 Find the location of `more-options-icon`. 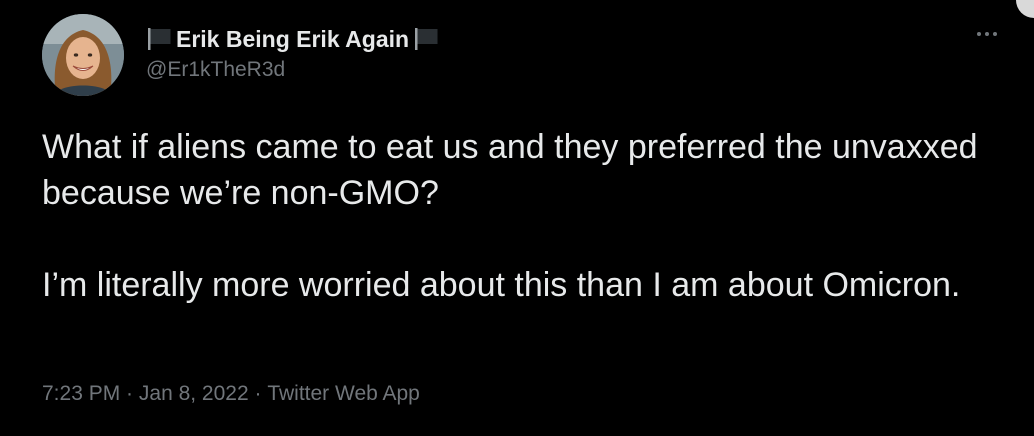

more-options-icon is located at coordinates (987, 34).